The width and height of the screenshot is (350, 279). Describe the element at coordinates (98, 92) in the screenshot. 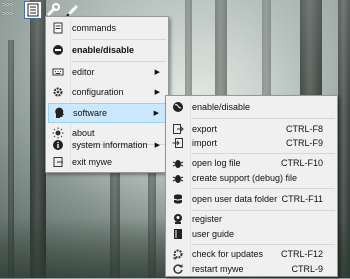

I see `menu-item-label: configuration` at that location.